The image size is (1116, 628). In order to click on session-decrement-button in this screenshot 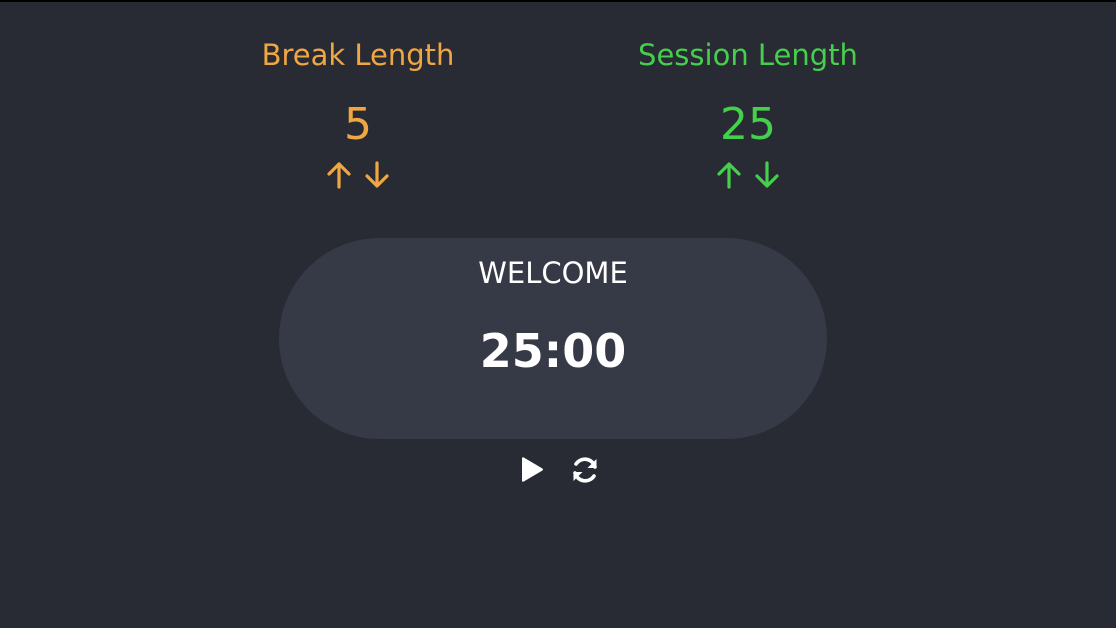, I will do `click(767, 175)`.